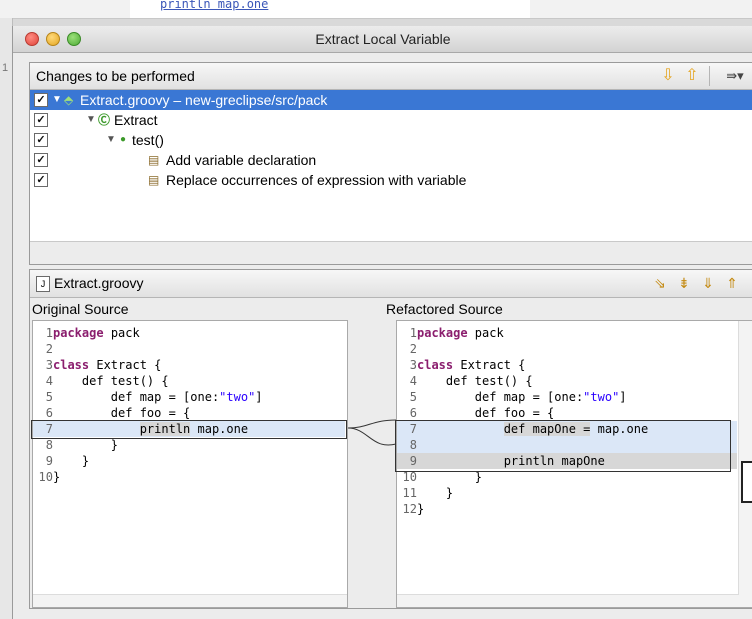 The image size is (752, 619). Describe the element at coordinates (49, 445) in the screenshot. I see `line-number: 8` at that location.